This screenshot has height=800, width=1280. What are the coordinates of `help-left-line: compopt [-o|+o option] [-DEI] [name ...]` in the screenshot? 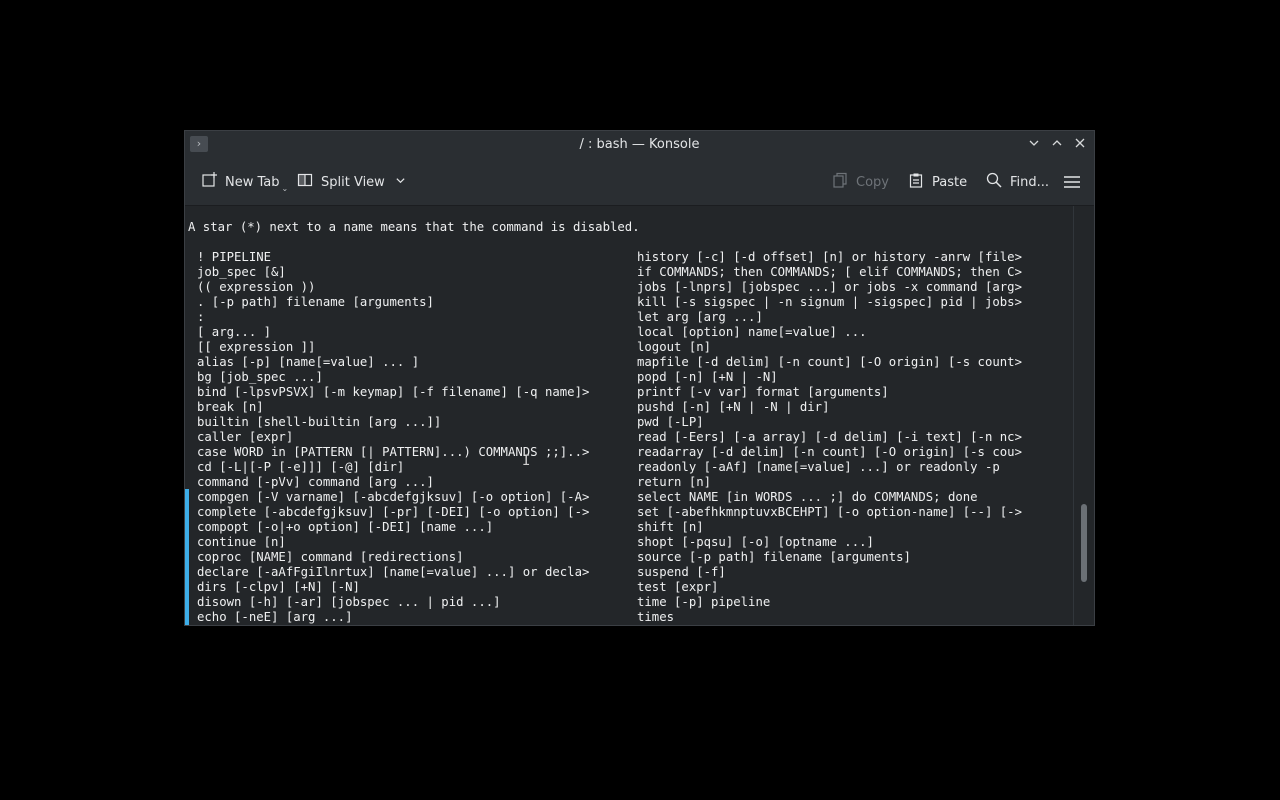 It's located at (345, 527).